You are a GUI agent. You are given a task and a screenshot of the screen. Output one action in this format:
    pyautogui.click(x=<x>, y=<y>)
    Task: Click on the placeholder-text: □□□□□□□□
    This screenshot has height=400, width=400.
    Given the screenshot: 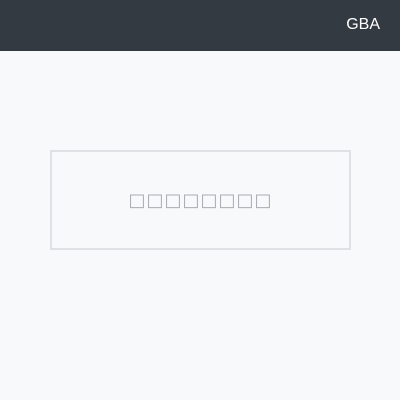 What is the action you would take?
    pyautogui.click(x=200, y=200)
    